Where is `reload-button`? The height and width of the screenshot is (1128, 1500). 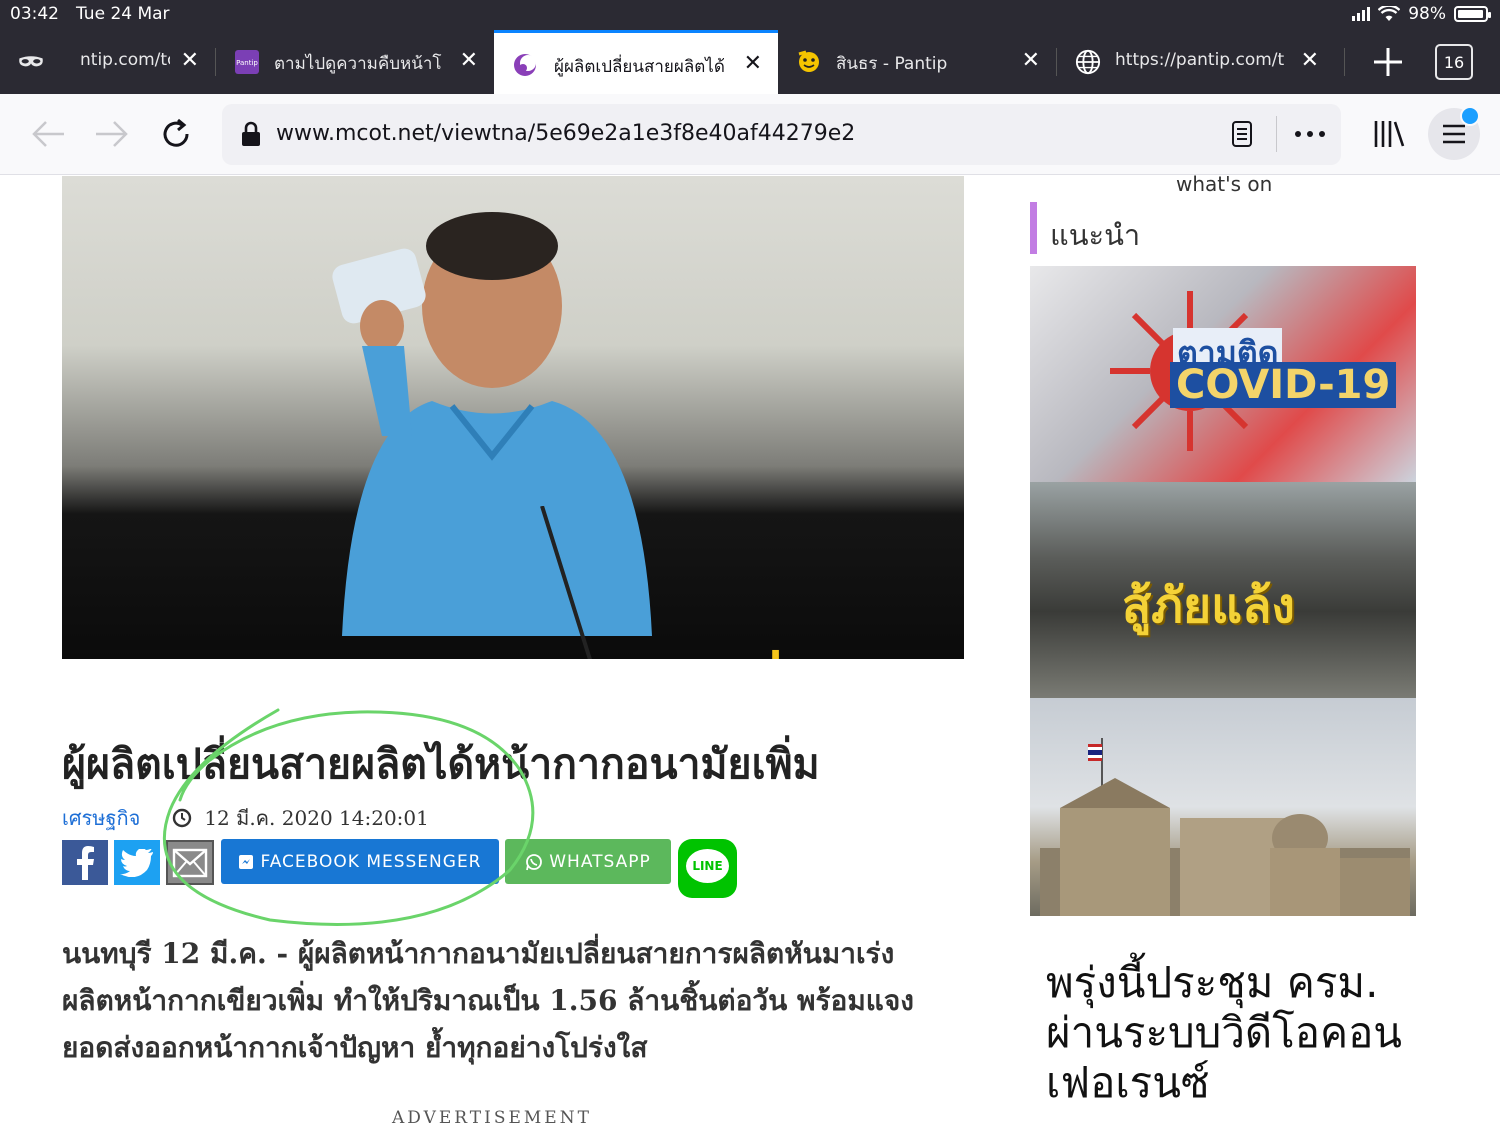 reload-button is located at coordinates (176, 134).